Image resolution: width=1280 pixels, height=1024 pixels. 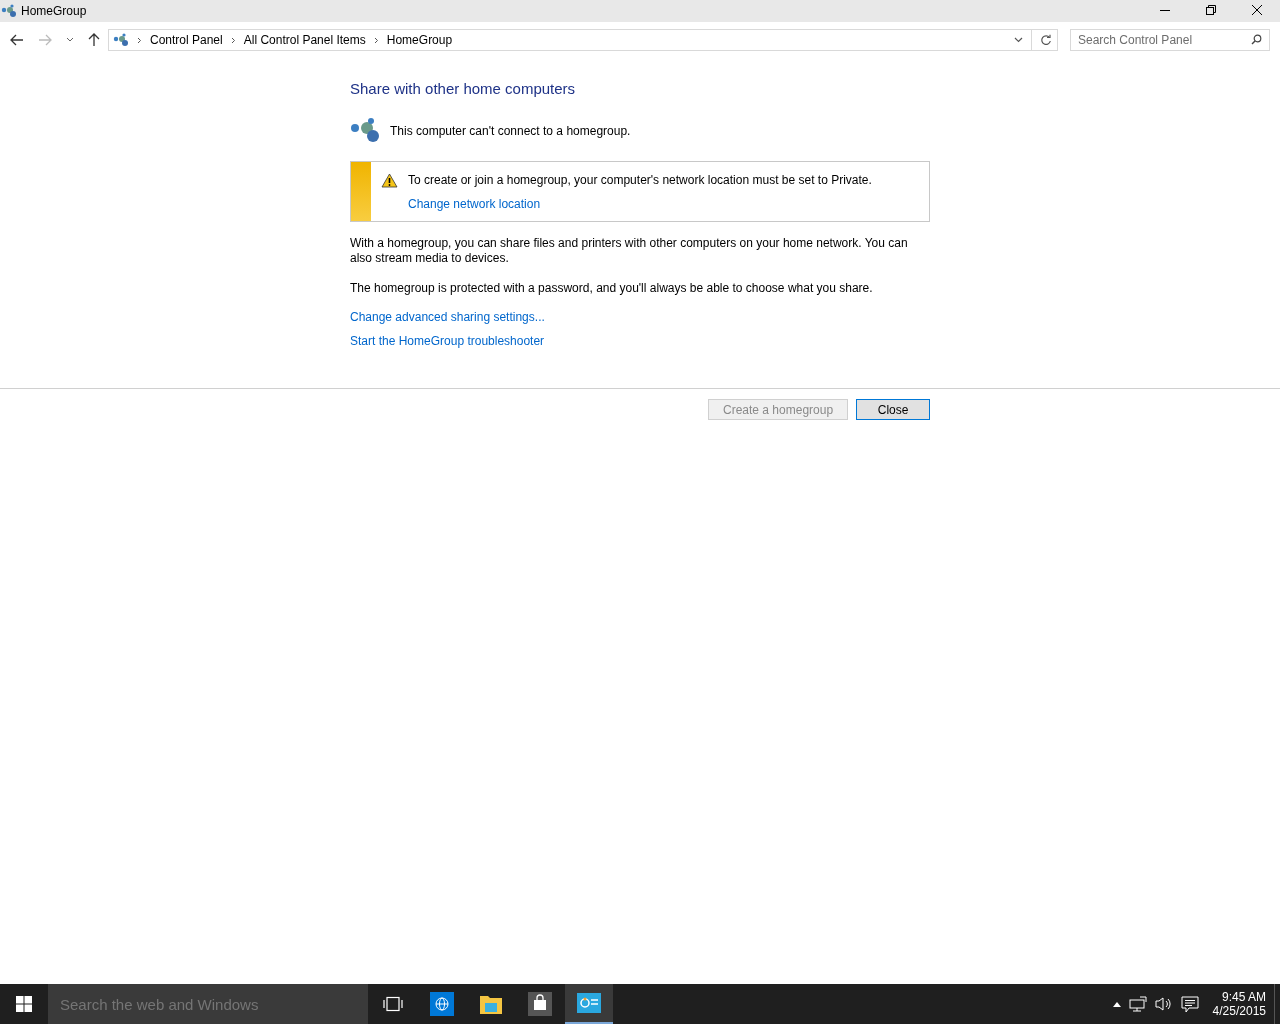 I want to click on notification-icon, so click(x=1189, y=1004).